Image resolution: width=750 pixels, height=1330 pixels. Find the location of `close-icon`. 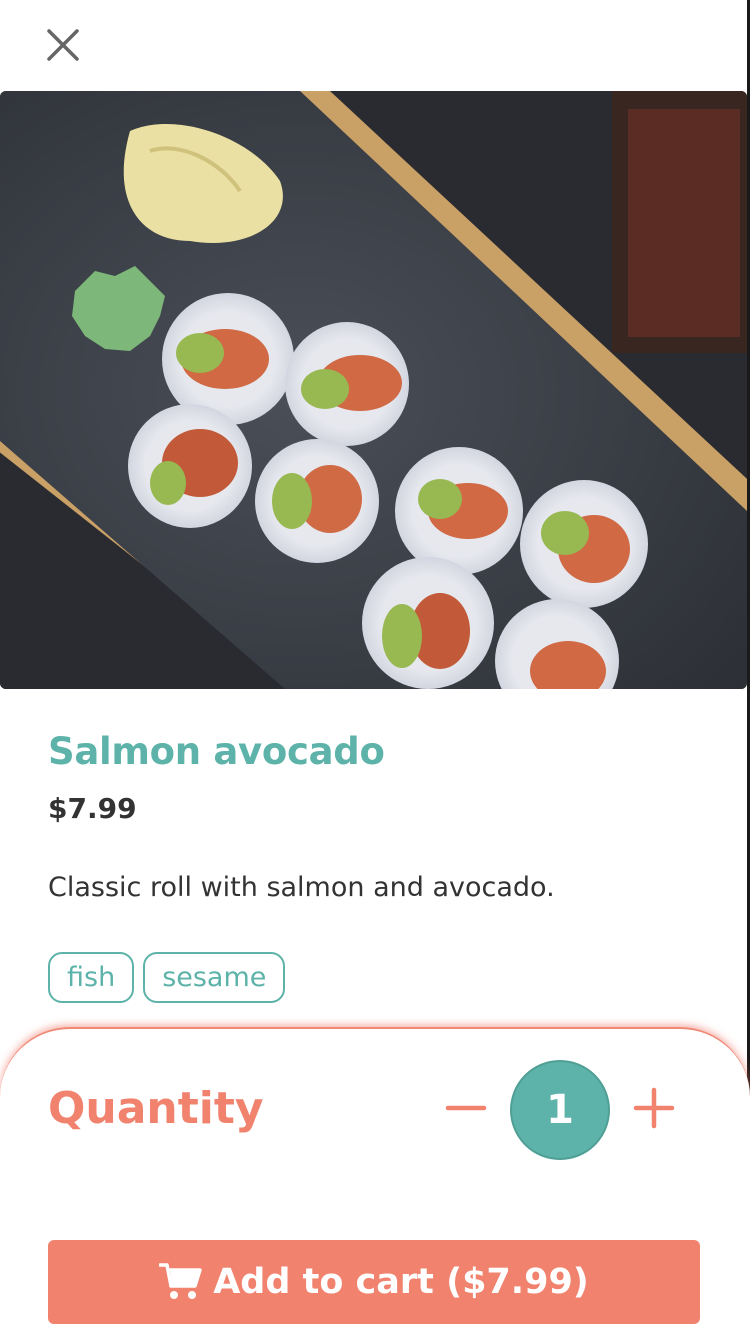

close-icon is located at coordinates (63, 45).